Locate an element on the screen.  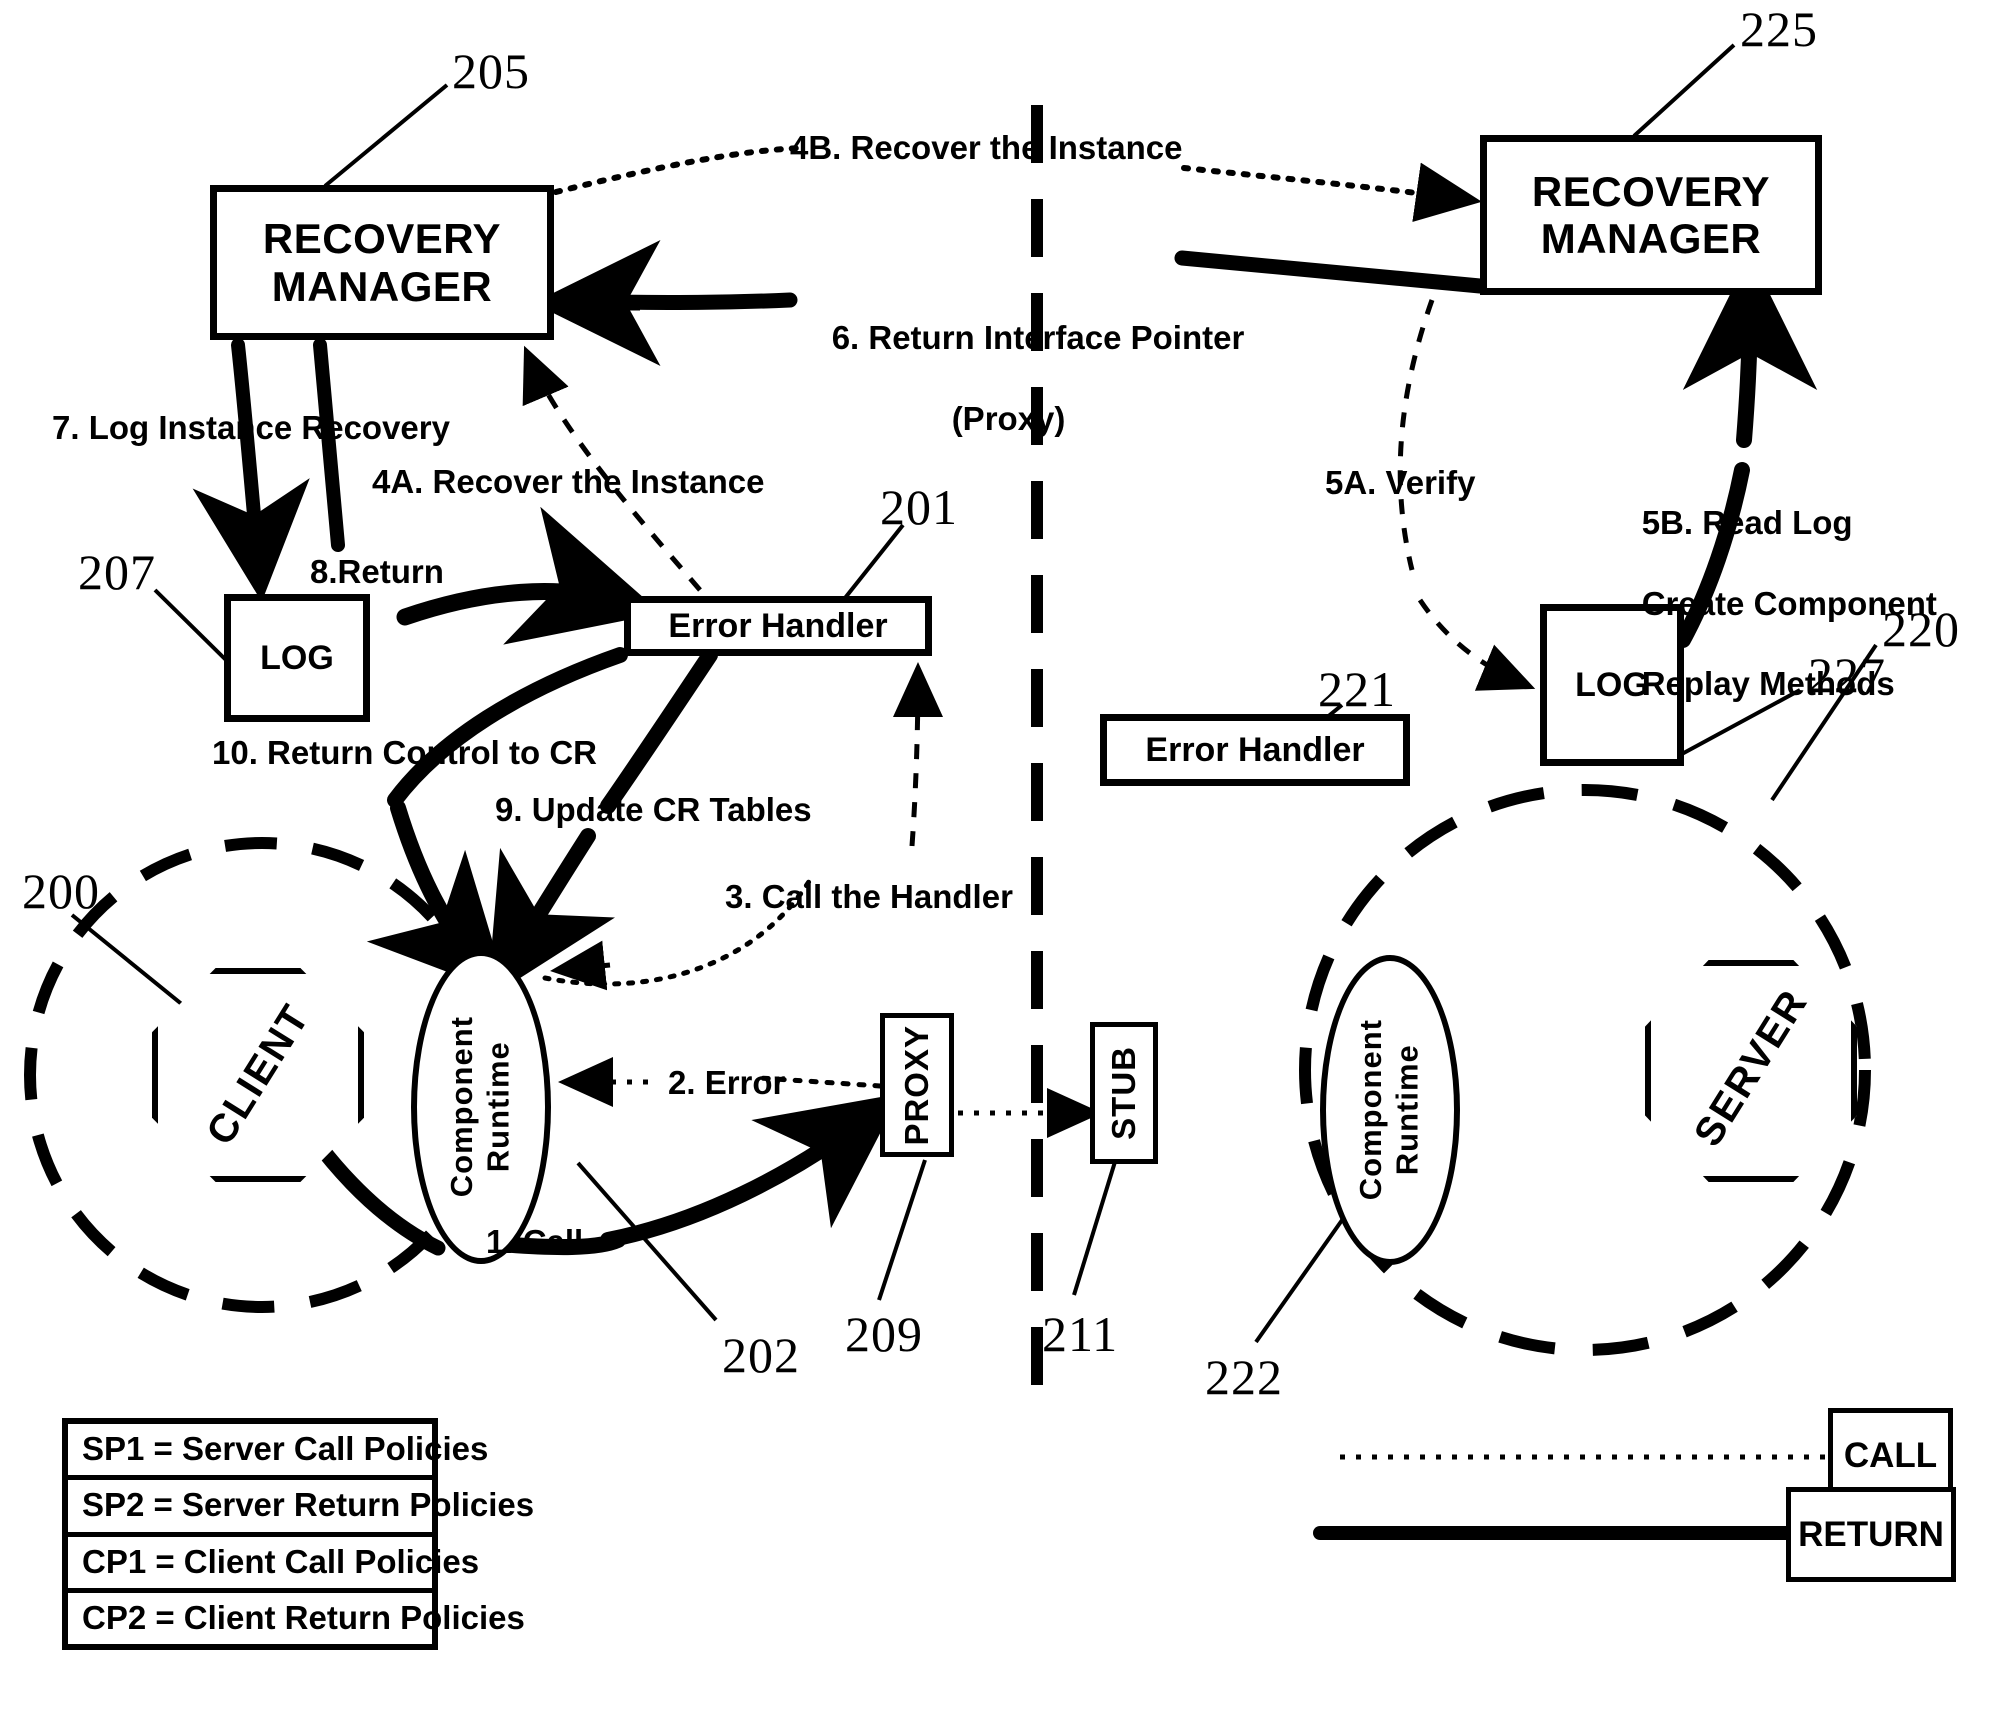
key-return-label: RETURN is located at coordinates (1871, 1534).